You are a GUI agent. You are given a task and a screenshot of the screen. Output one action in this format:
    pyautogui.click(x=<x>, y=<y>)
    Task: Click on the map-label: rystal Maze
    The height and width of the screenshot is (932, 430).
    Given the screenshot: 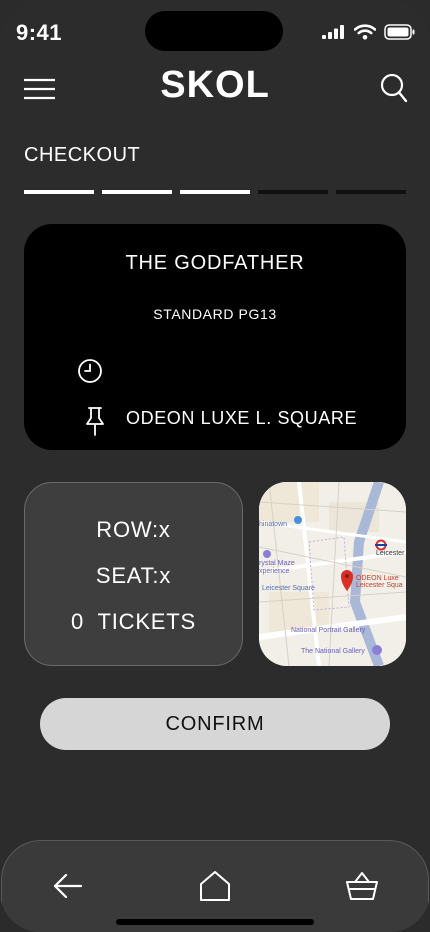 What is the action you would take?
    pyautogui.click(x=277, y=563)
    